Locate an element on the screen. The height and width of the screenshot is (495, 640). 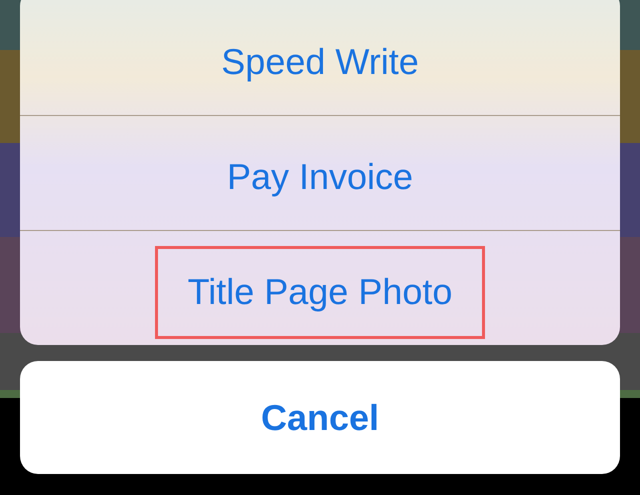
action-button: Title Page Photo is located at coordinates (320, 292).